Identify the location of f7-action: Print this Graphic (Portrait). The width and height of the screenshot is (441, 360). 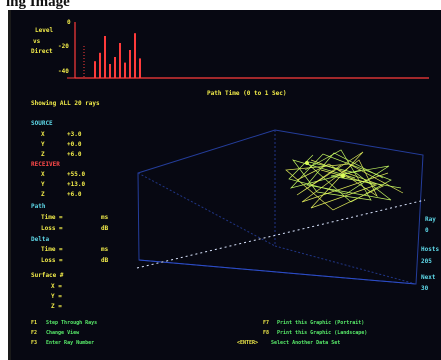
(320, 323).